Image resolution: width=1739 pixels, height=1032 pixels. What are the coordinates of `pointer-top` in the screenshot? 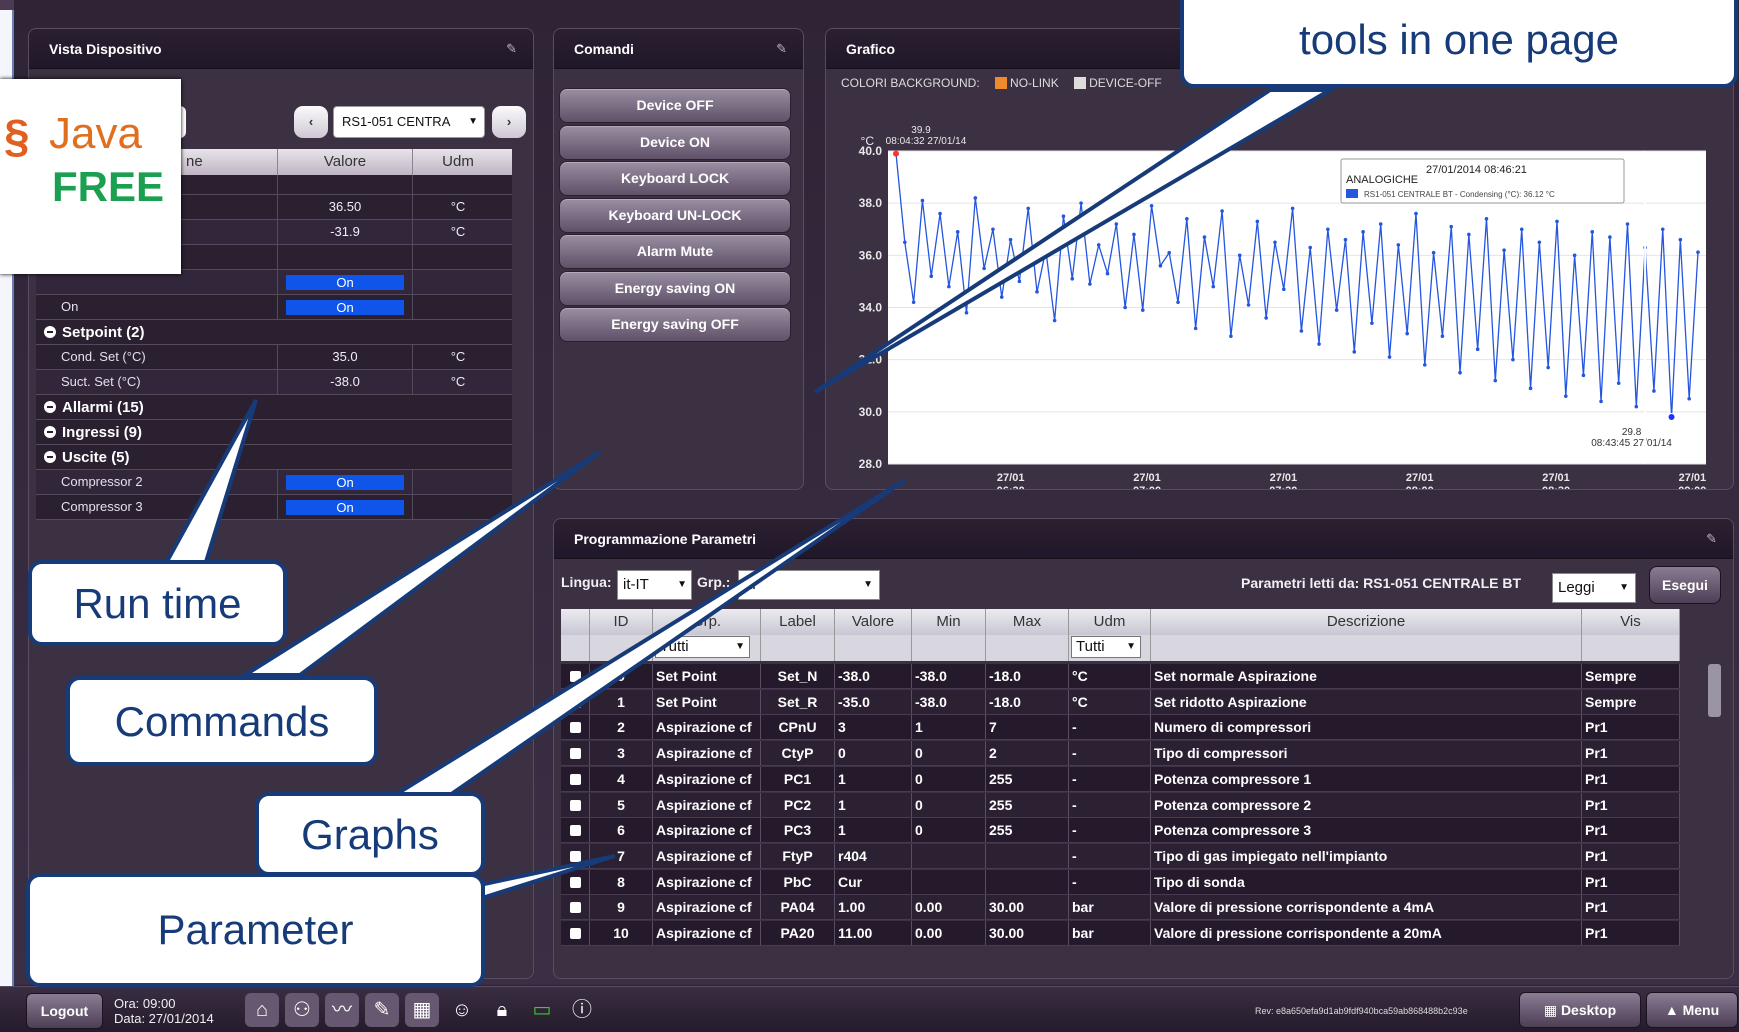 It's located at (1075, 241).